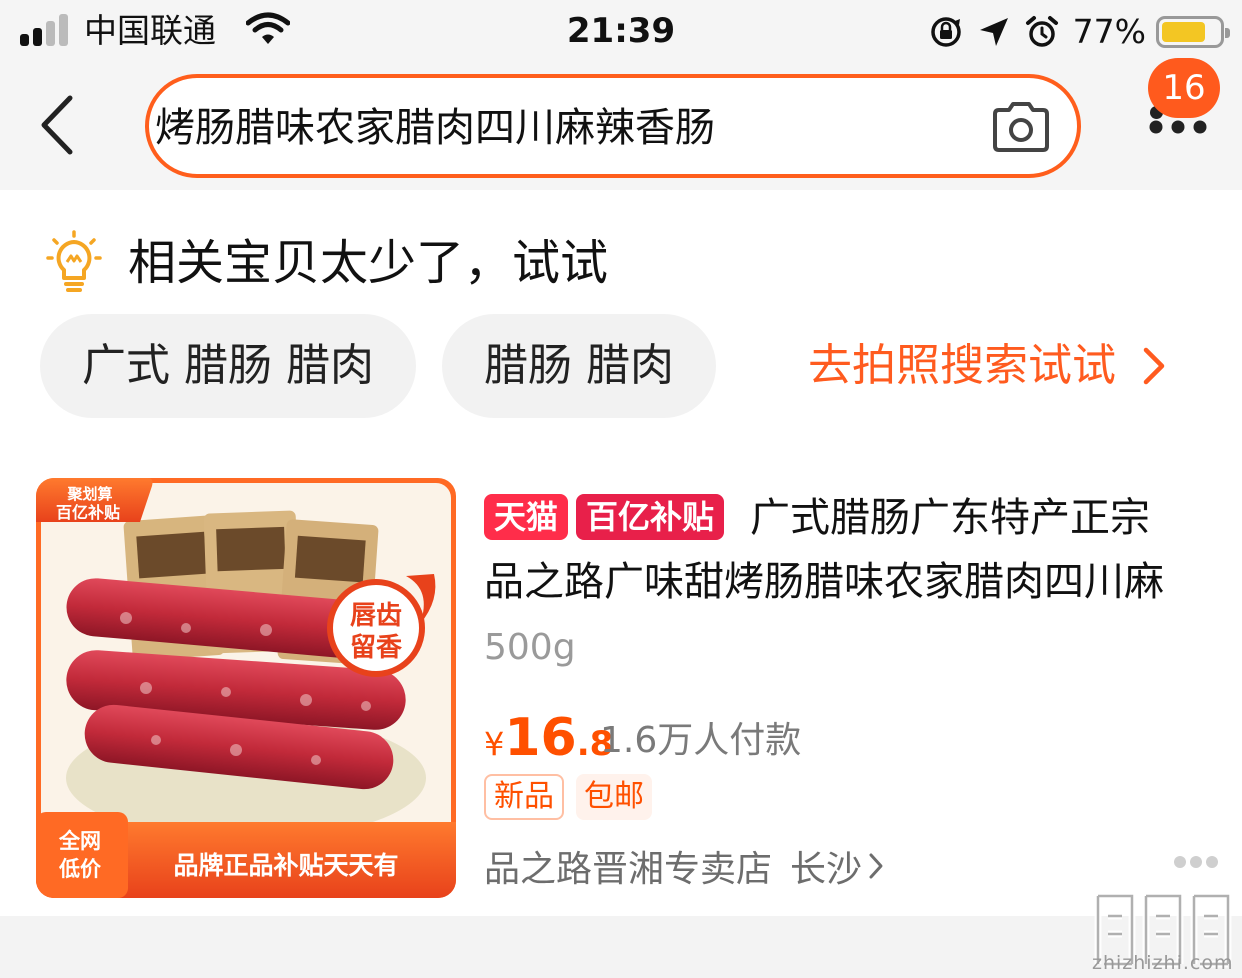 The image size is (1242, 978). I want to click on product-title-line-2: 品之路广味甜烤肠腊味农家腊肉四川麻, so click(824, 582).